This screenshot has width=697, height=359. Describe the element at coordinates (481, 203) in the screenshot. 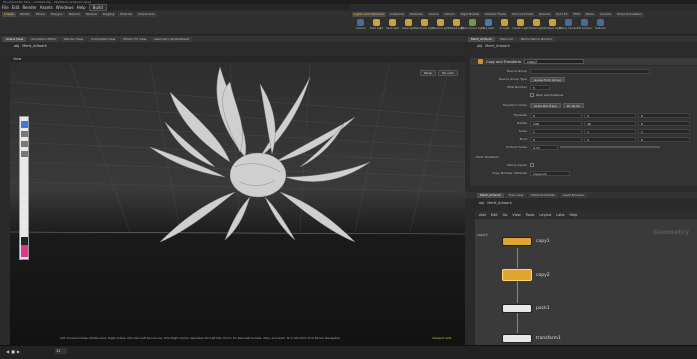

I see `net-path-obj: obj` at that location.